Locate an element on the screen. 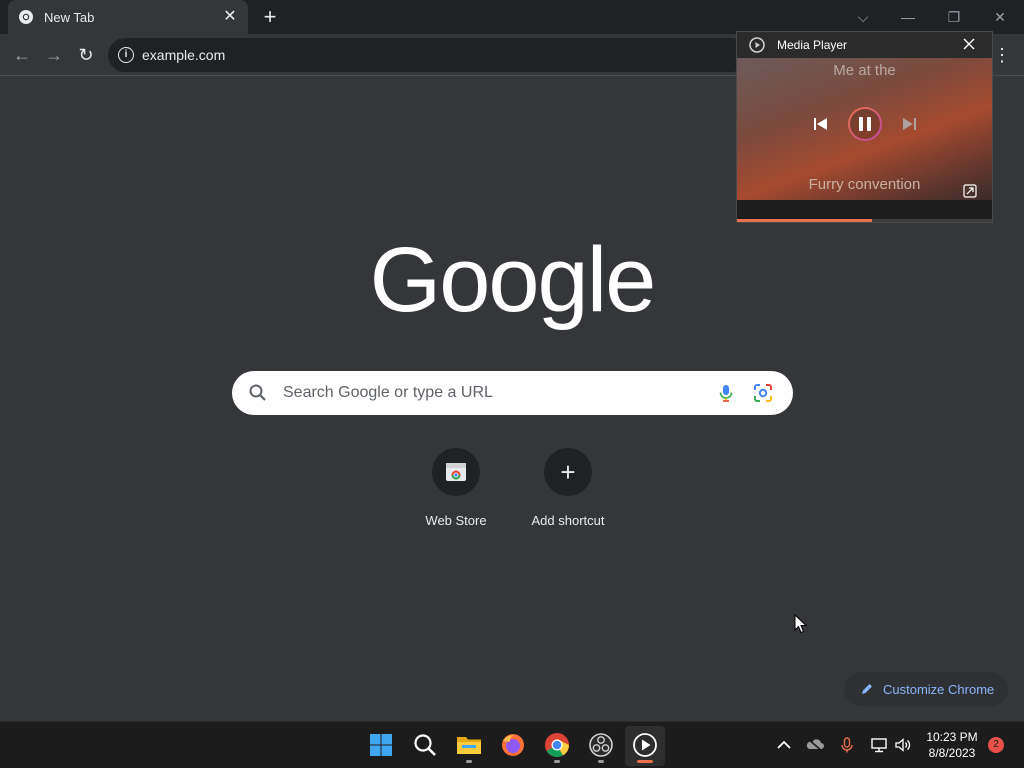 This screenshot has width=1024, height=768. video-caption-bottom: Furry convention is located at coordinates (864, 184).